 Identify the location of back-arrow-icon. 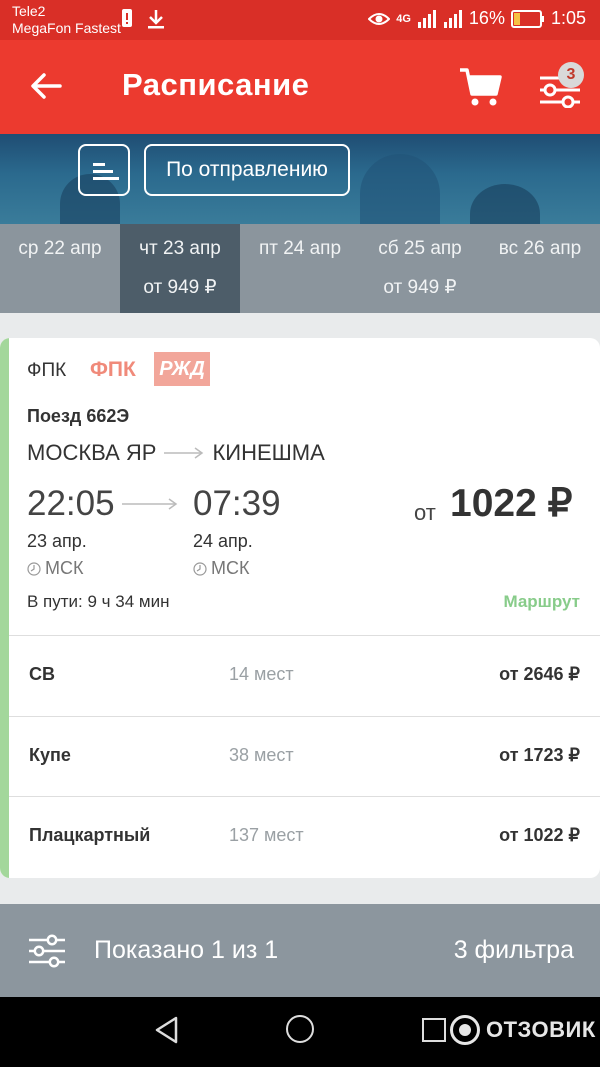
(46, 86).